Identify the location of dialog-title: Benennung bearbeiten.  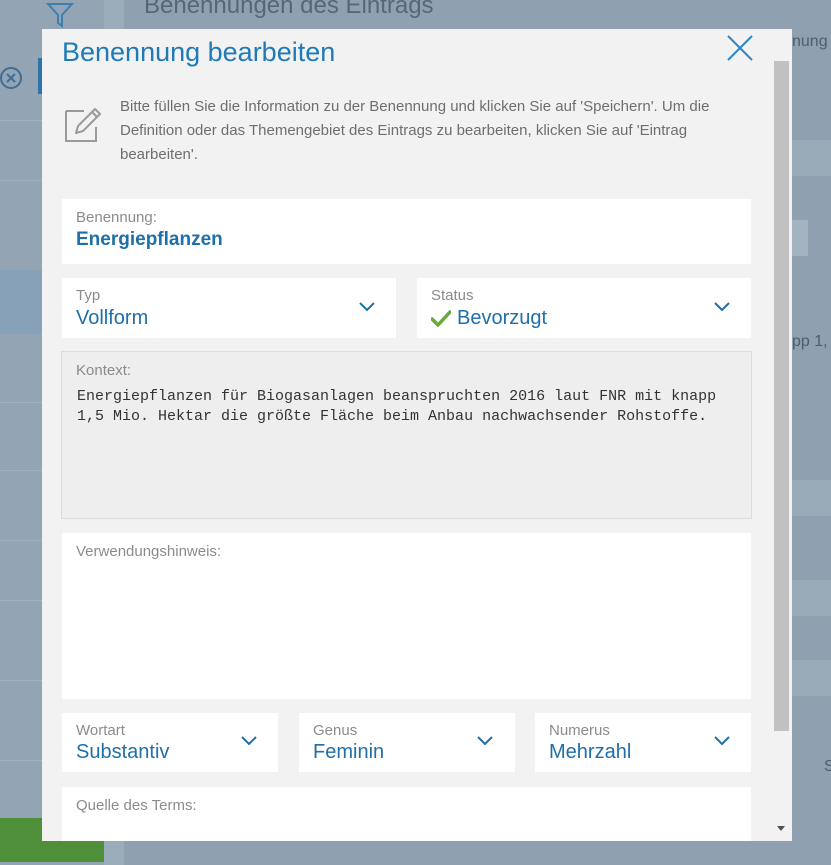
(199, 52).